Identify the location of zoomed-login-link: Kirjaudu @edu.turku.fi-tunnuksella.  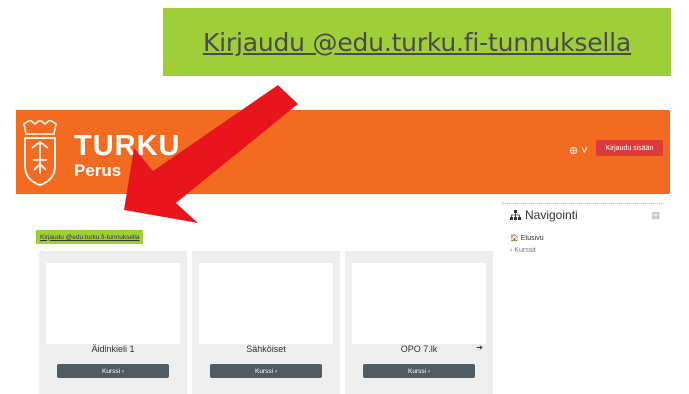
(417, 42).